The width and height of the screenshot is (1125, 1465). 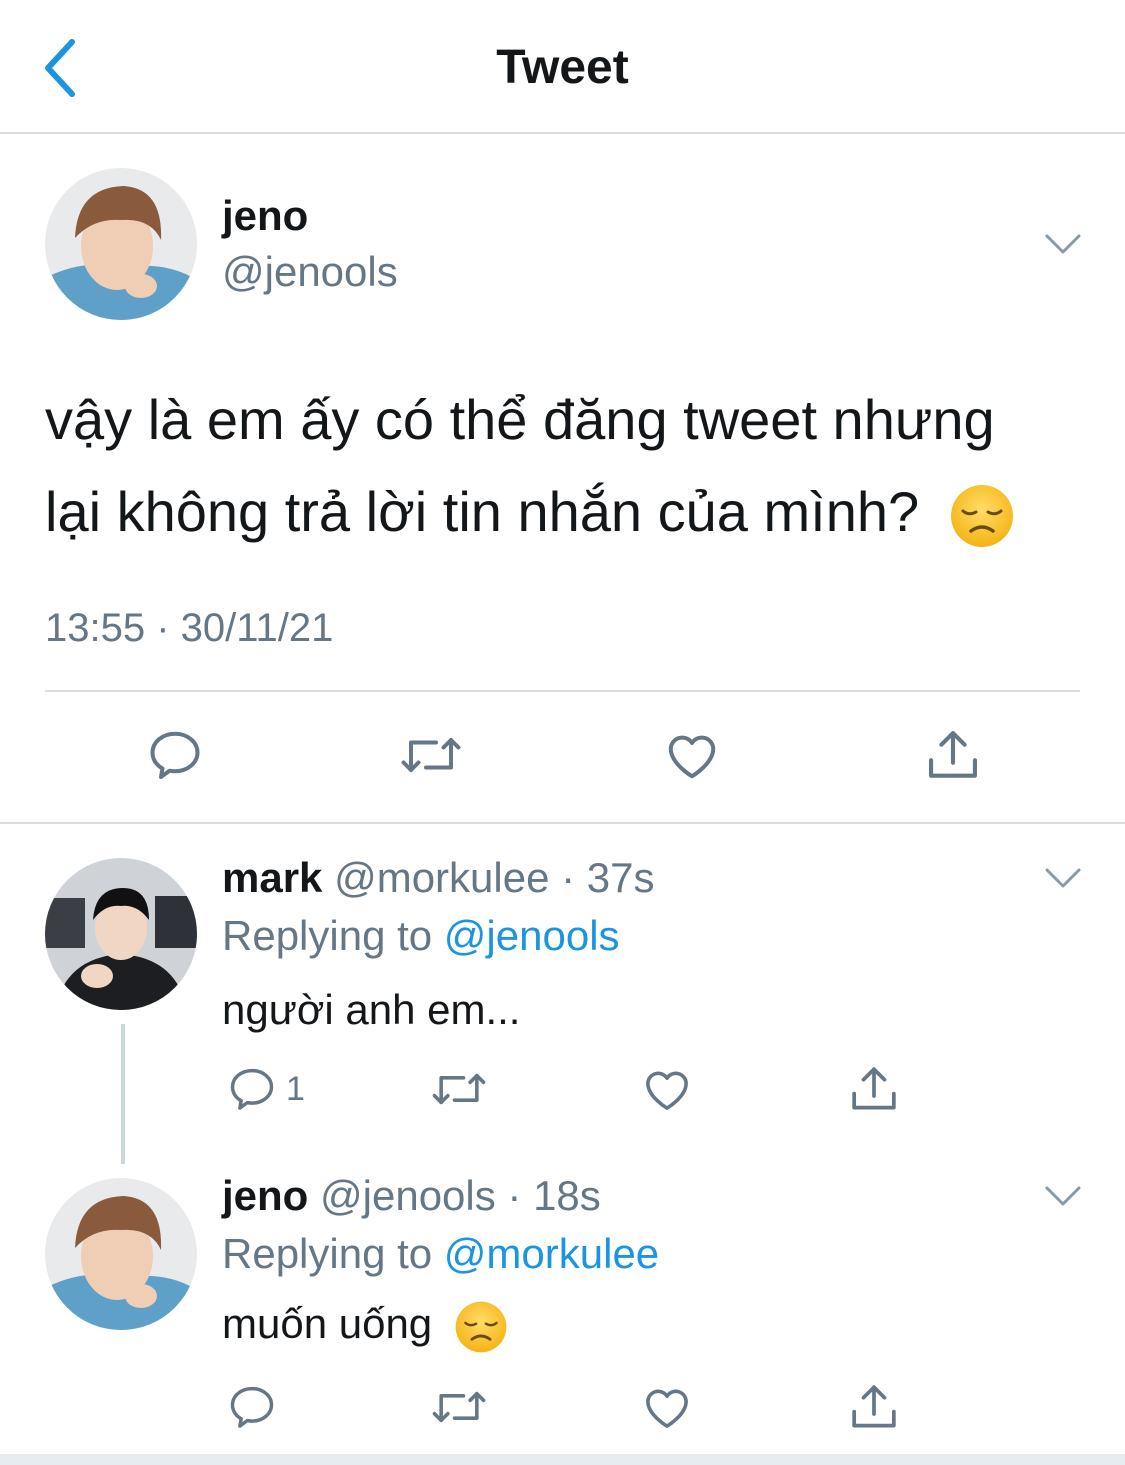 I want to click on author-name: mark, so click(x=272, y=877).